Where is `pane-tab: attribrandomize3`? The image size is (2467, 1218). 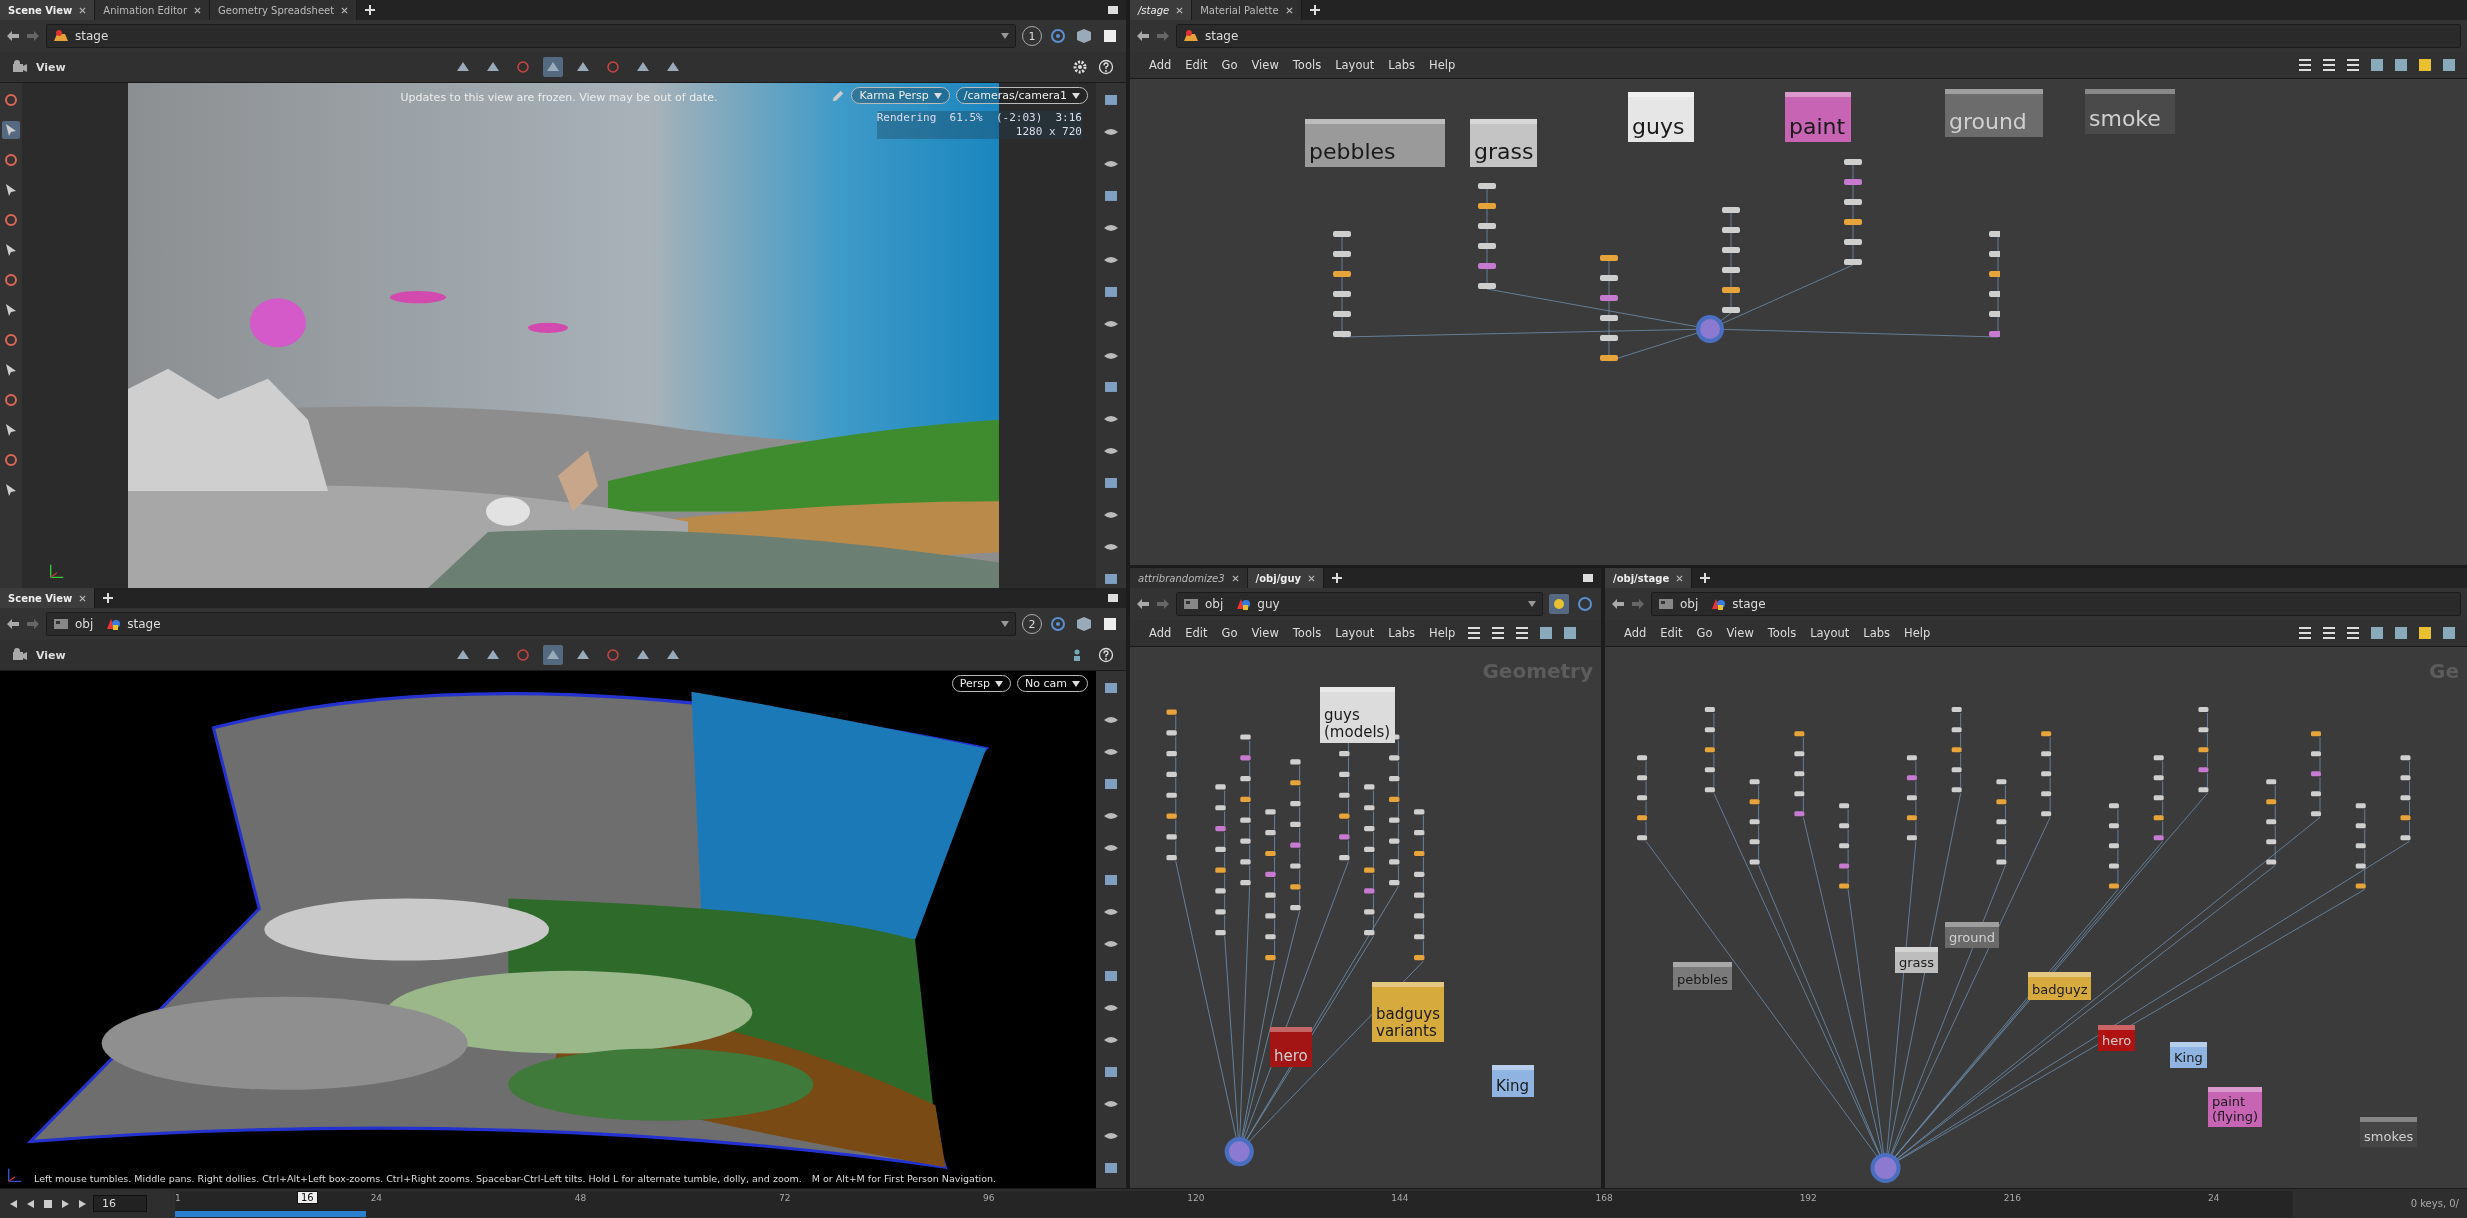
pane-tab: attribrandomize3 is located at coordinates (1189, 578).